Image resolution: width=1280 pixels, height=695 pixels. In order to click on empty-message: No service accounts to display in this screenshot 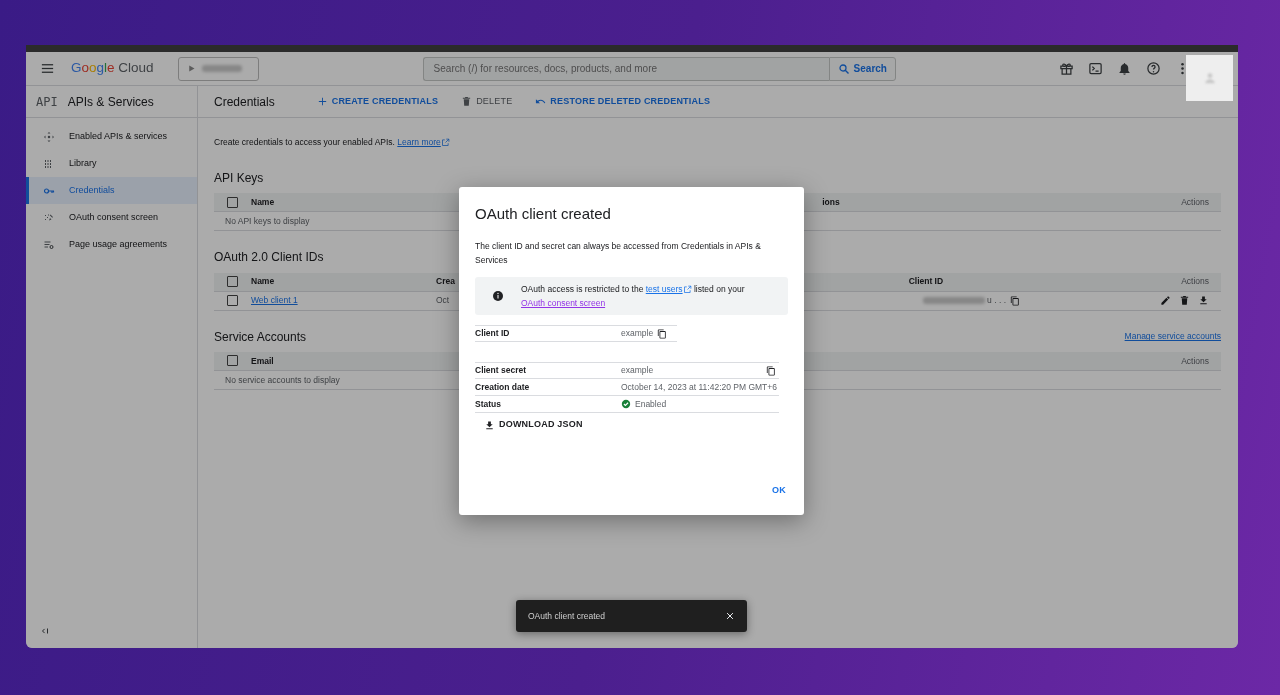, I will do `click(282, 380)`.